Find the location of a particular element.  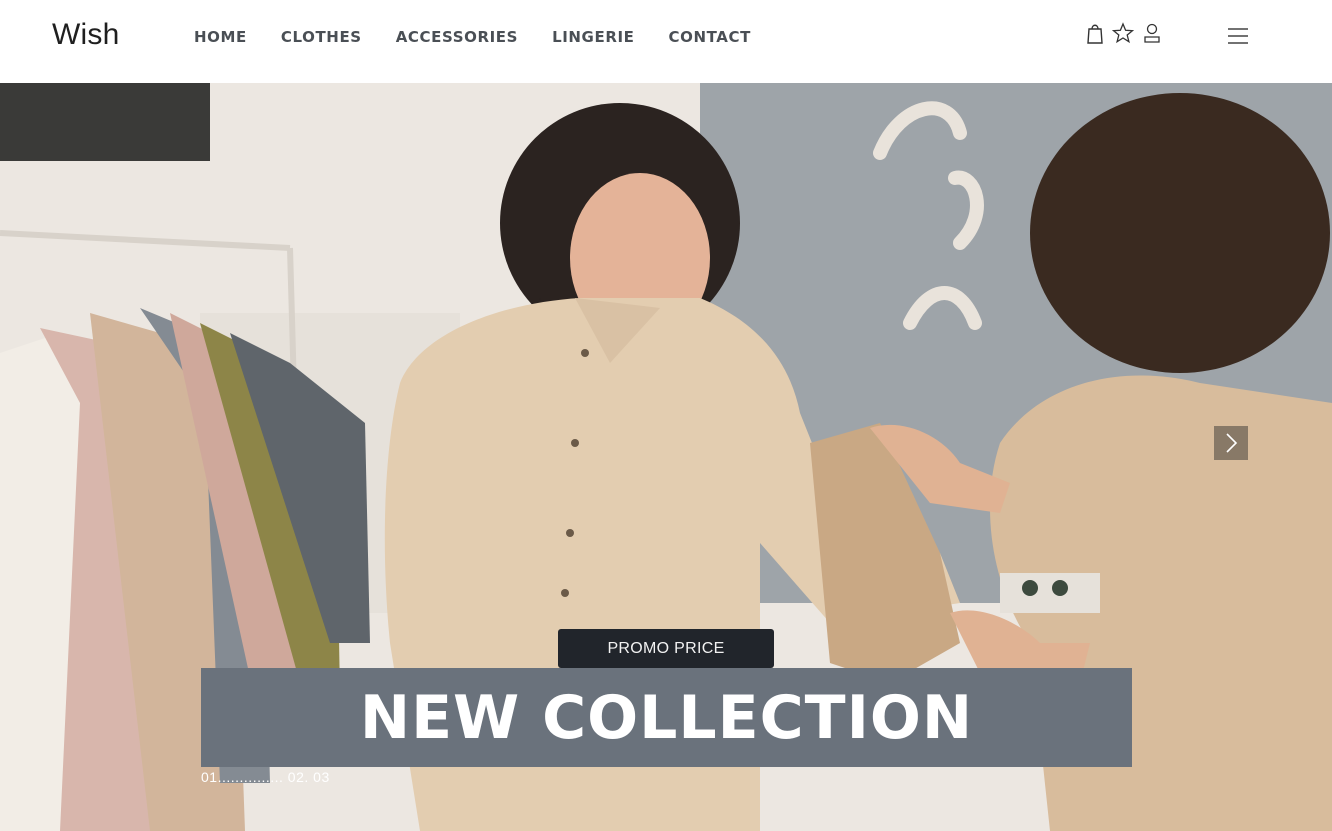

header-icons is located at coordinates (1124, 33).